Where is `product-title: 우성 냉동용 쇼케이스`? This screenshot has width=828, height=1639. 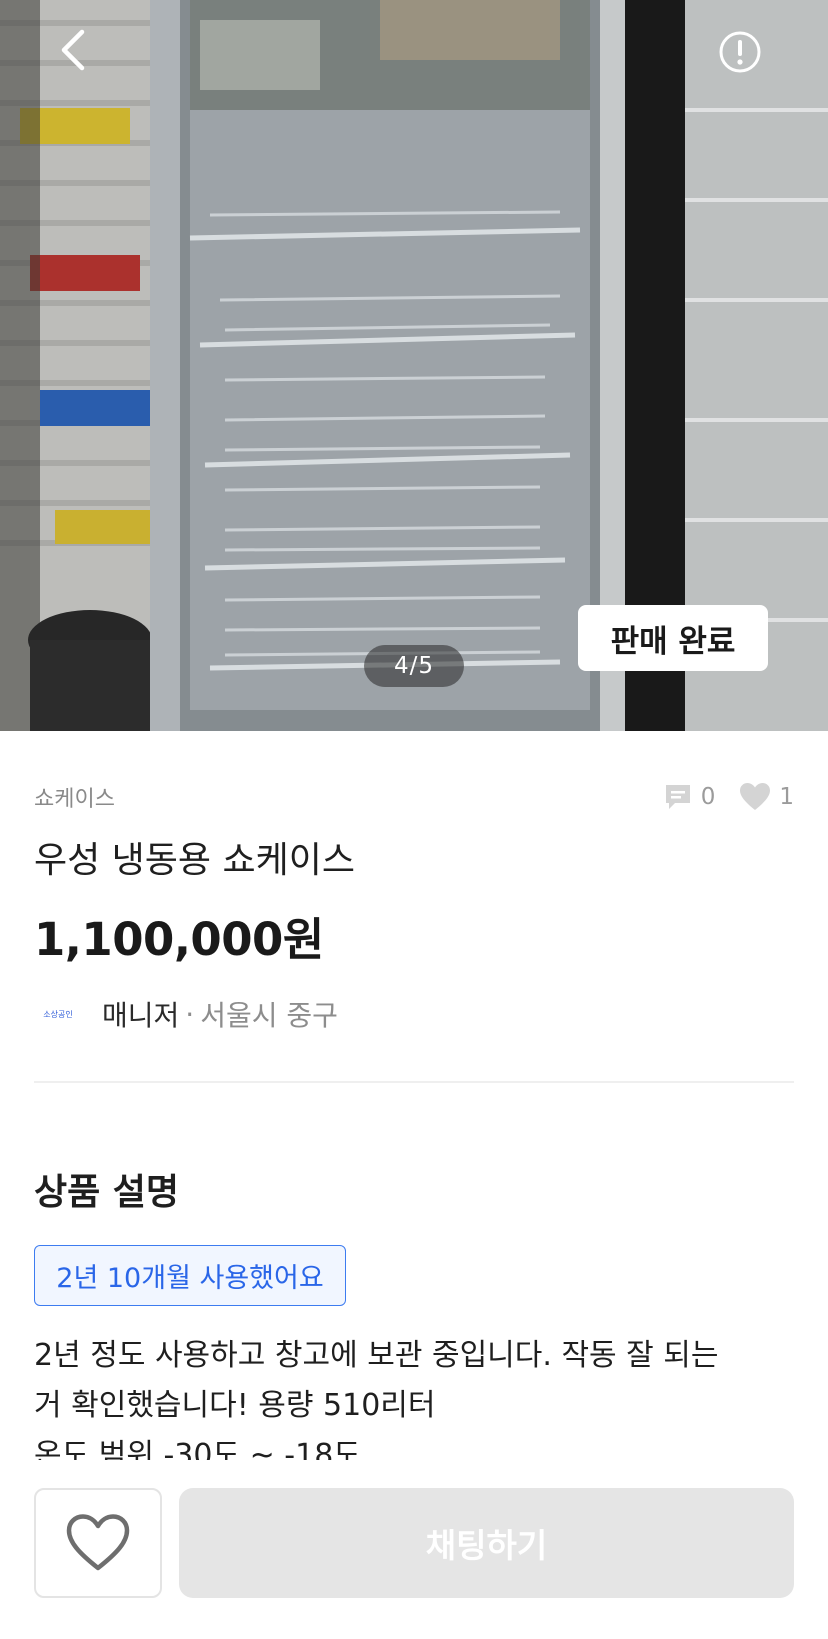
product-title: 우성 냉동용 쇼케이스 is located at coordinates (194, 860).